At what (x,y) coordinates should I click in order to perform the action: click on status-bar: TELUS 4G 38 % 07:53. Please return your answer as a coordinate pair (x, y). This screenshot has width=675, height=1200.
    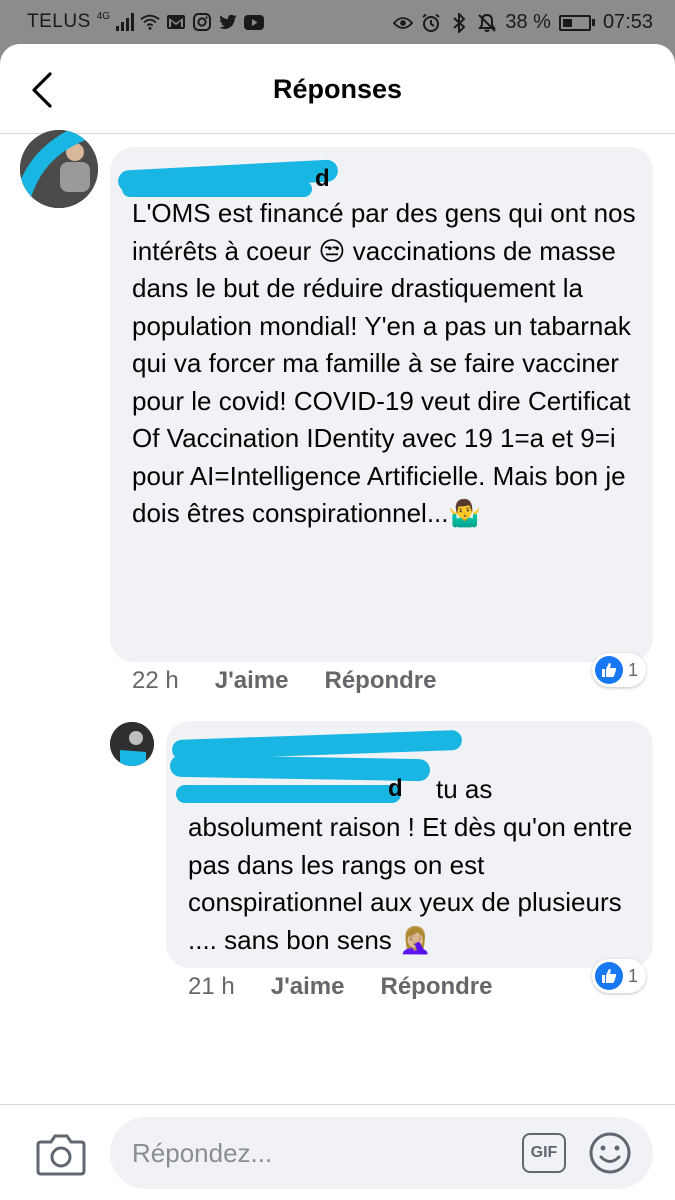
    Looking at the image, I should click on (337, 22).